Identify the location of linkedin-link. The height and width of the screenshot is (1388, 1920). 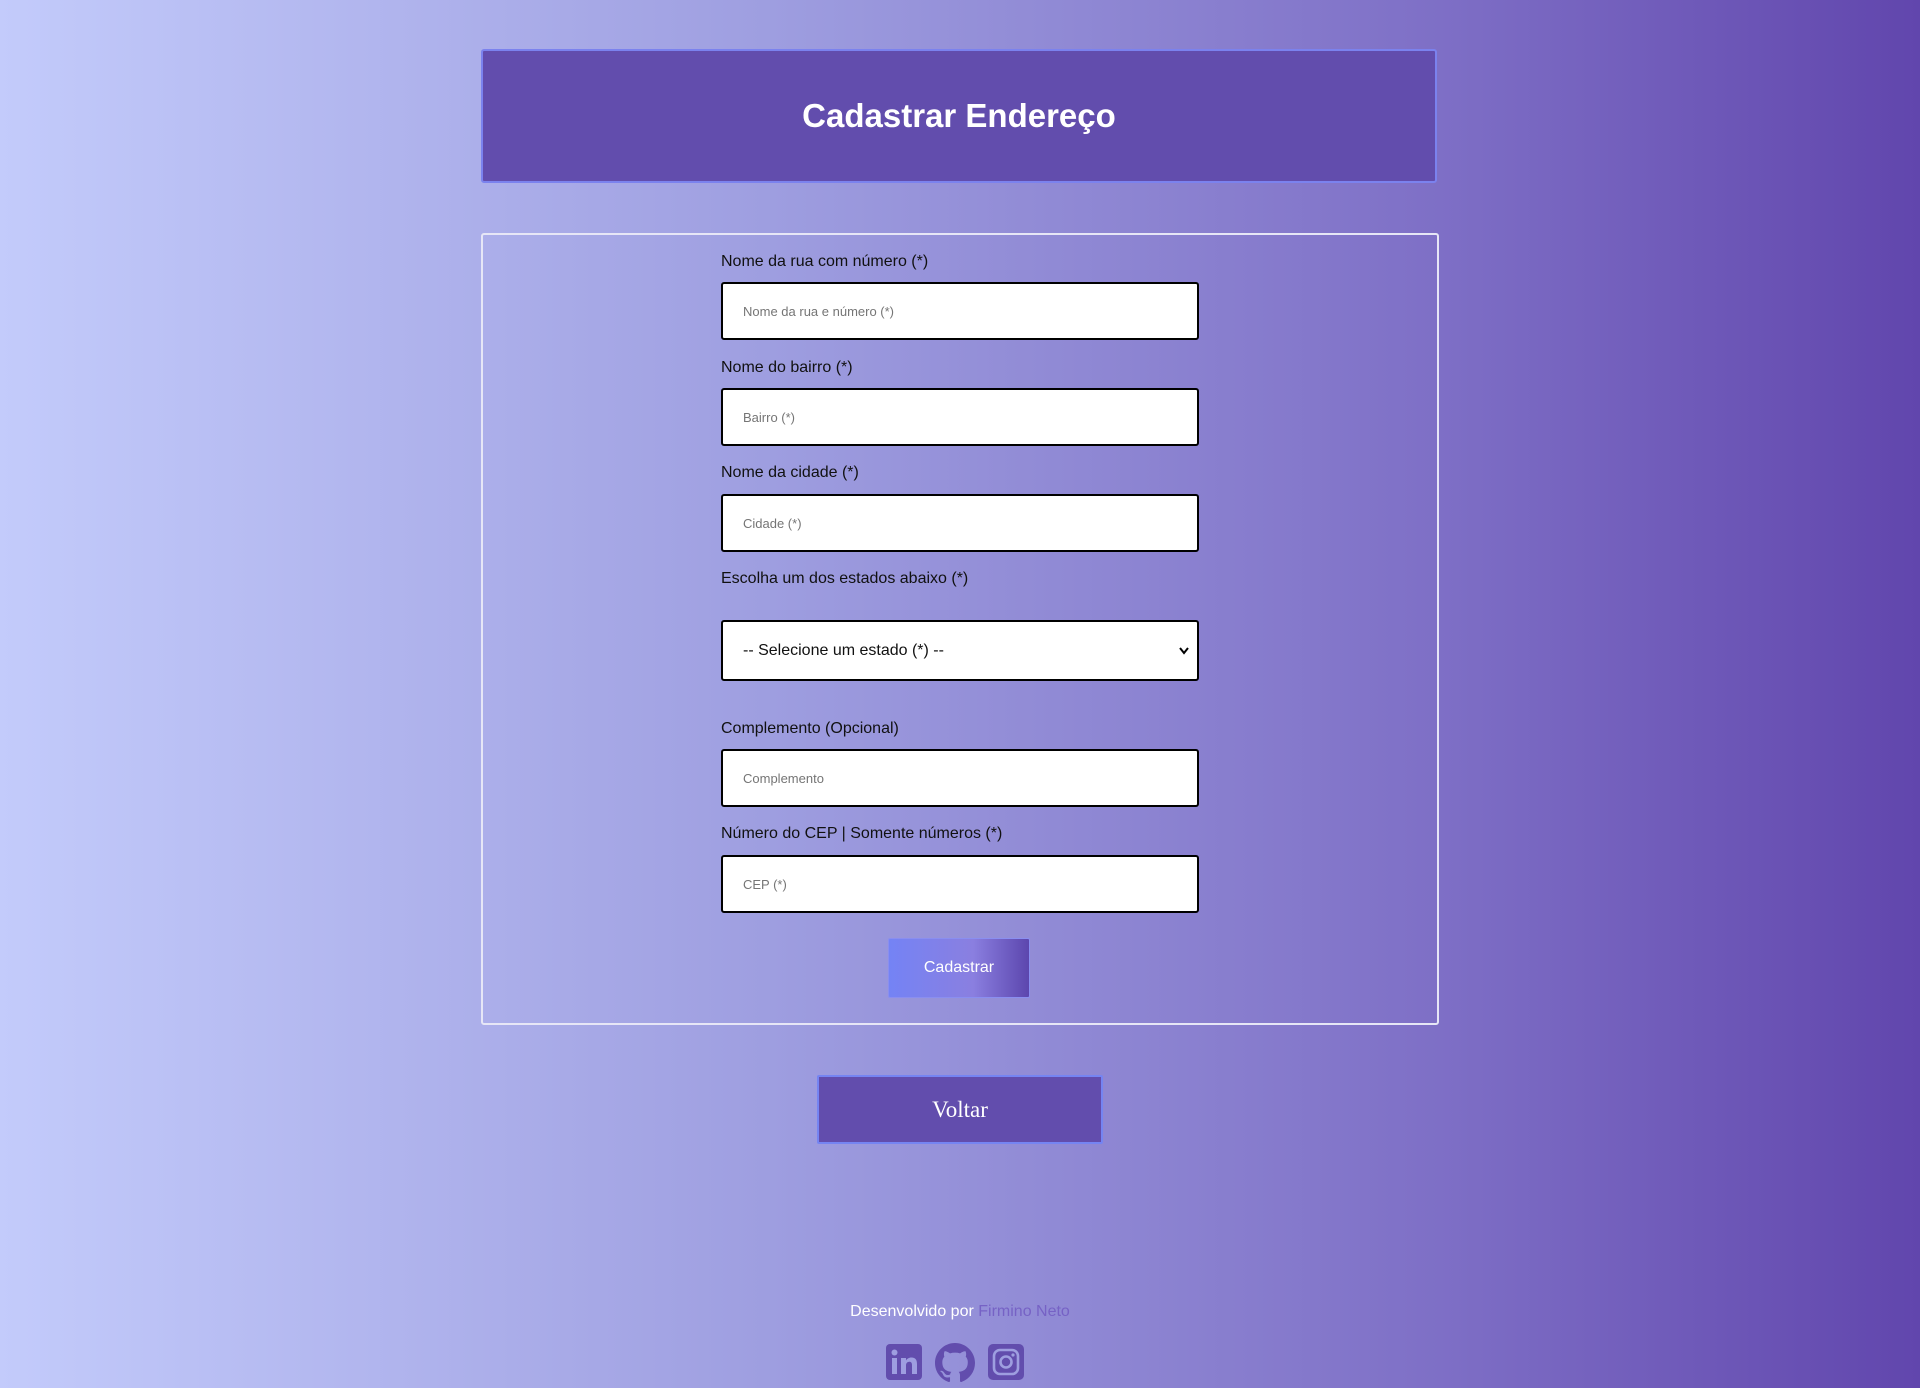
(904, 1362).